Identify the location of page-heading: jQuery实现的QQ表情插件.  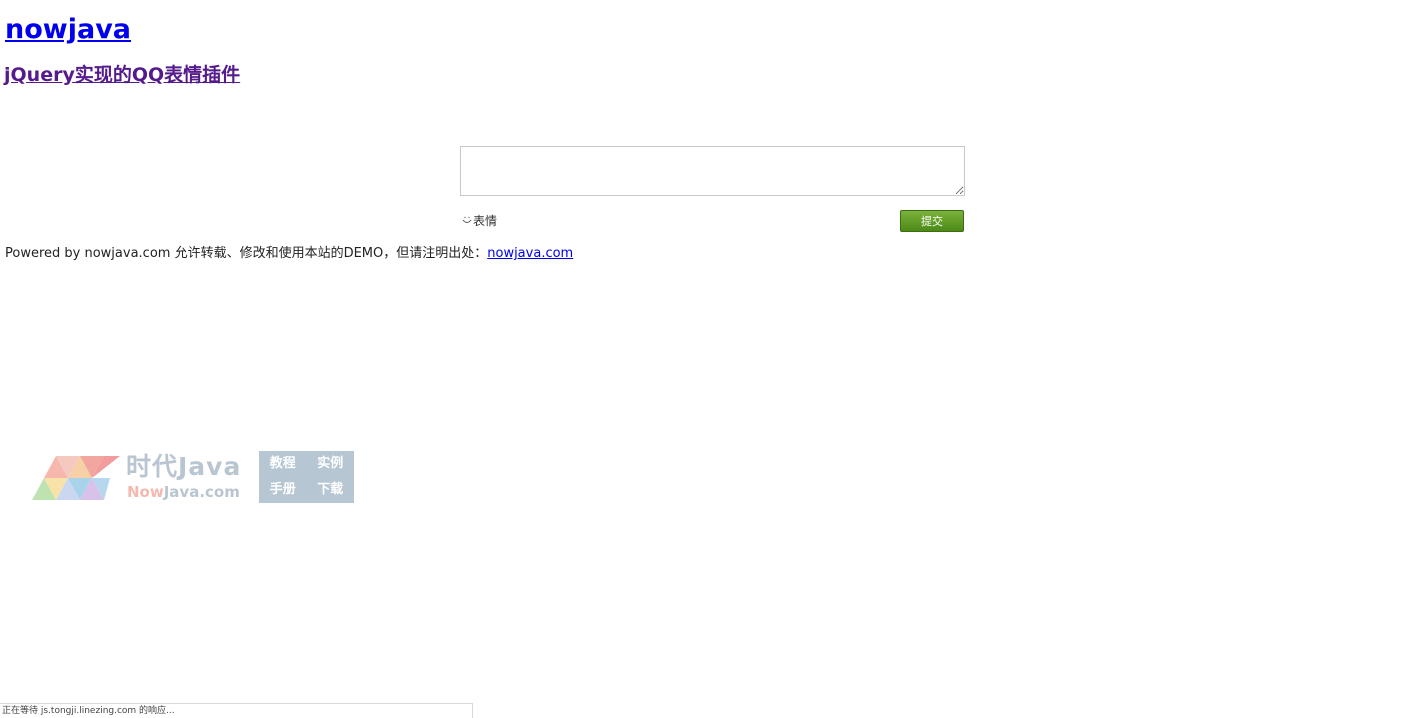
(122, 75).